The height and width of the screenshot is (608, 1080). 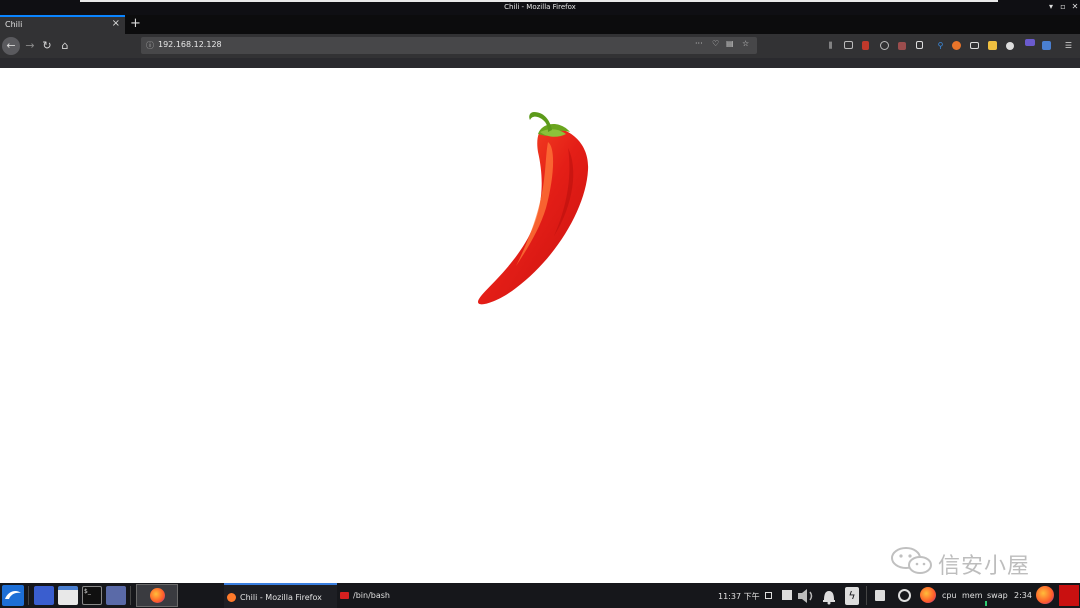 I want to click on page-actions-icon: ···, so click(x=699, y=43).